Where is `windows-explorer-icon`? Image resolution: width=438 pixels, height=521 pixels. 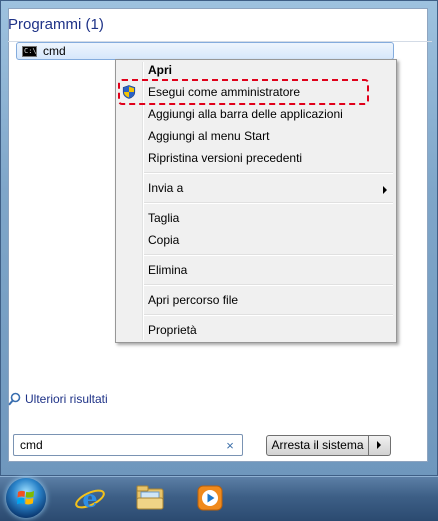 windows-explorer-icon is located at coordinates (150, 498).